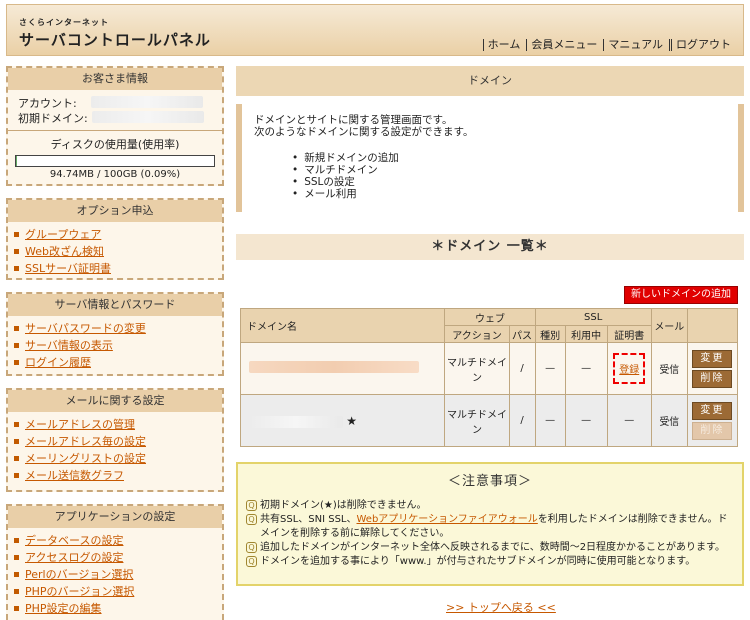  Describe the element at coordinates (115, 608) in the screenshot. I see `sidebar-item-php-settings: PHP設定の編集` at that location.